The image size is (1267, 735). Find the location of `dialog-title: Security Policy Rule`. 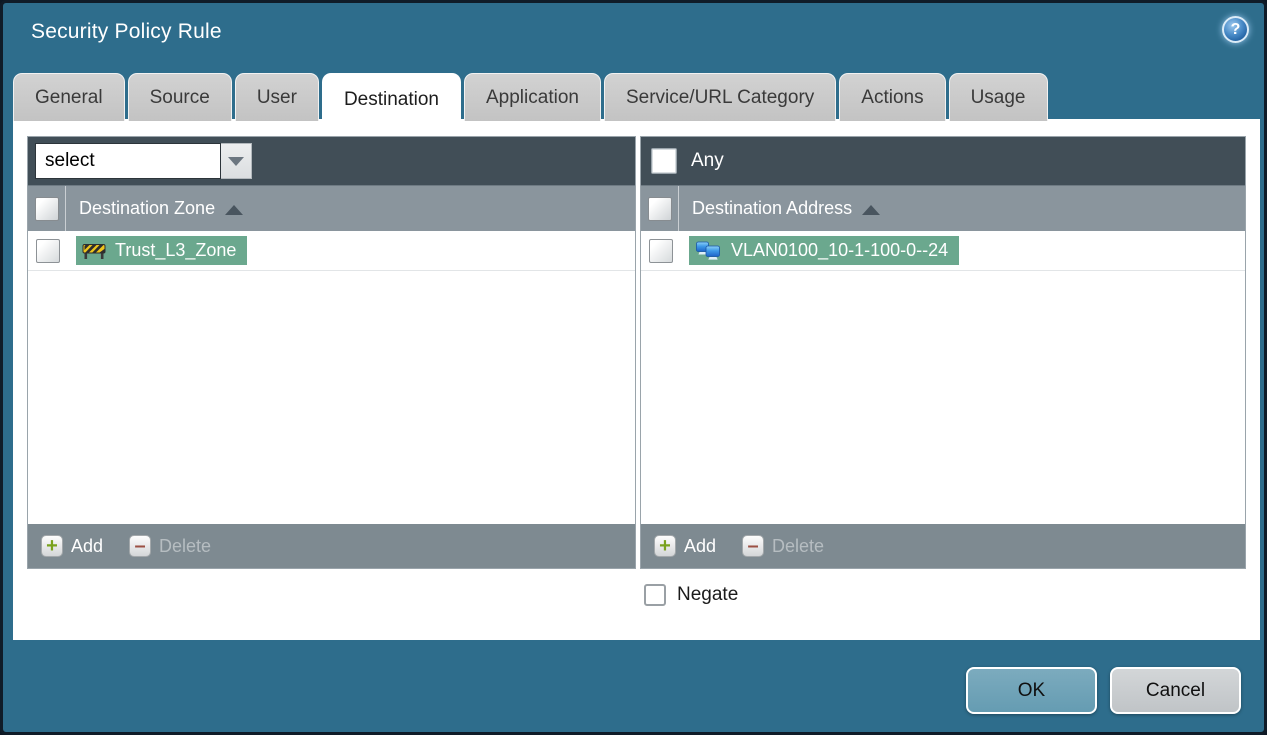

dialog-title: Security Policy Rule is located at coordinates (126, 31).